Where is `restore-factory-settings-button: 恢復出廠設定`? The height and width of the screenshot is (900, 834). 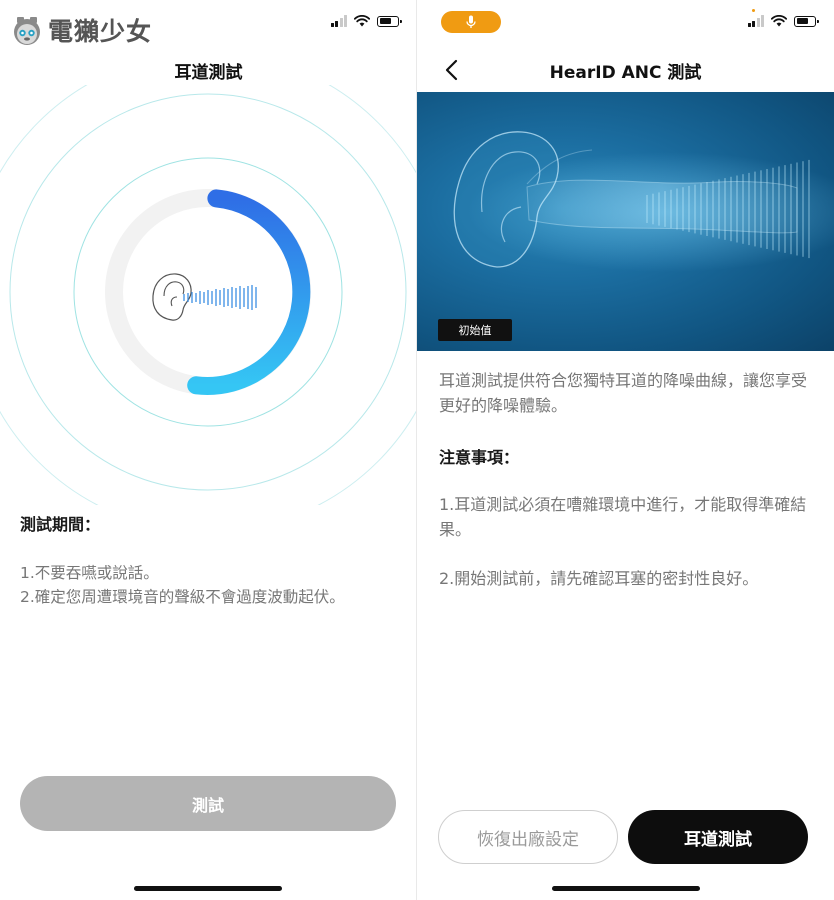 restore-factory-settings-button: 恢復出廠設定 is located at coordinates (528, 837).